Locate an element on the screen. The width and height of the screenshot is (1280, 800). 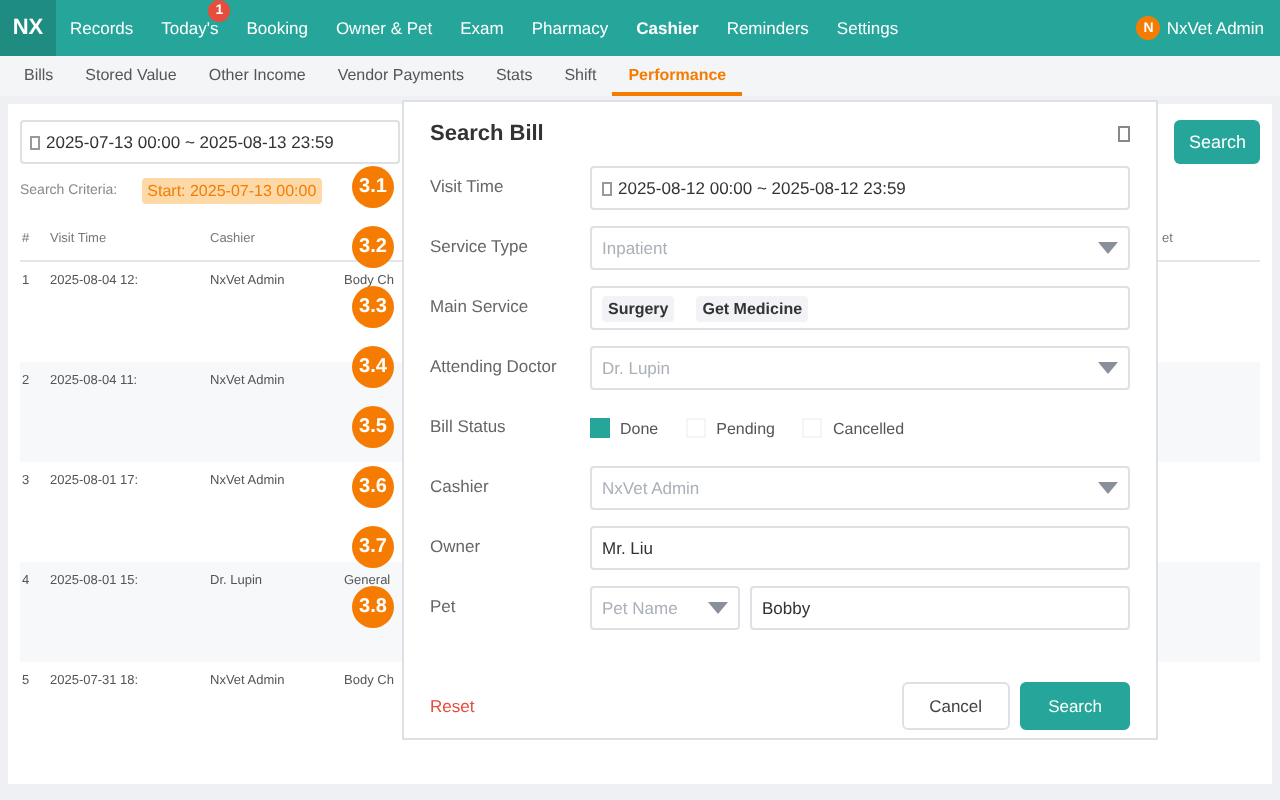
user-name: NxVet Admin is located at coordinates (1215, 28).